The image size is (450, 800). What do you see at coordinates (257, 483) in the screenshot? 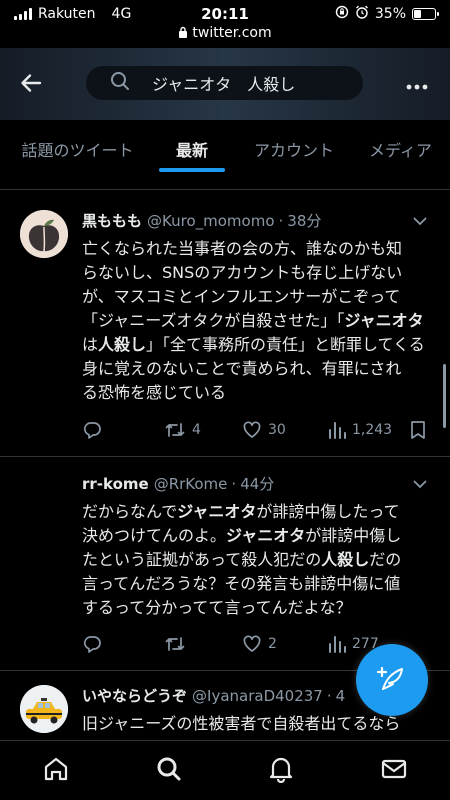
I see `timestamp: 44分` at bounding box center [257, 483].